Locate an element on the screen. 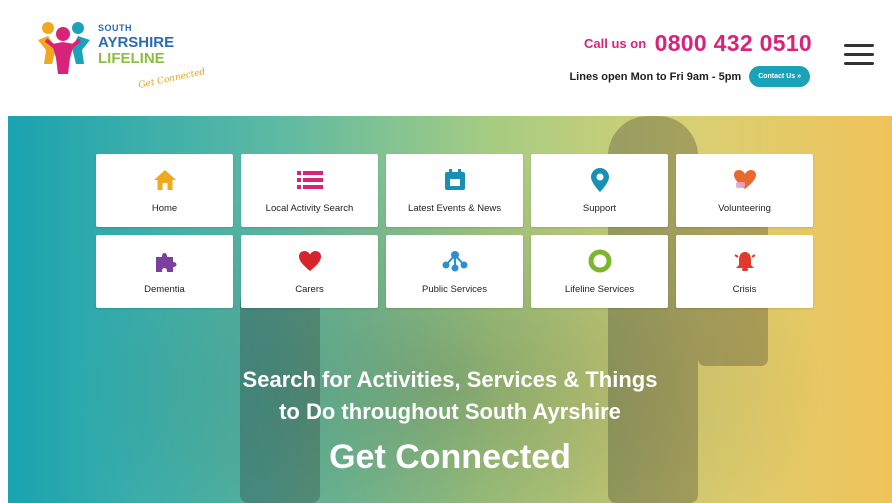 Image resolution: width=892 pixels, height=503 pixels. tile-volunteering: Volunteering is located at coordinates (744, 190).